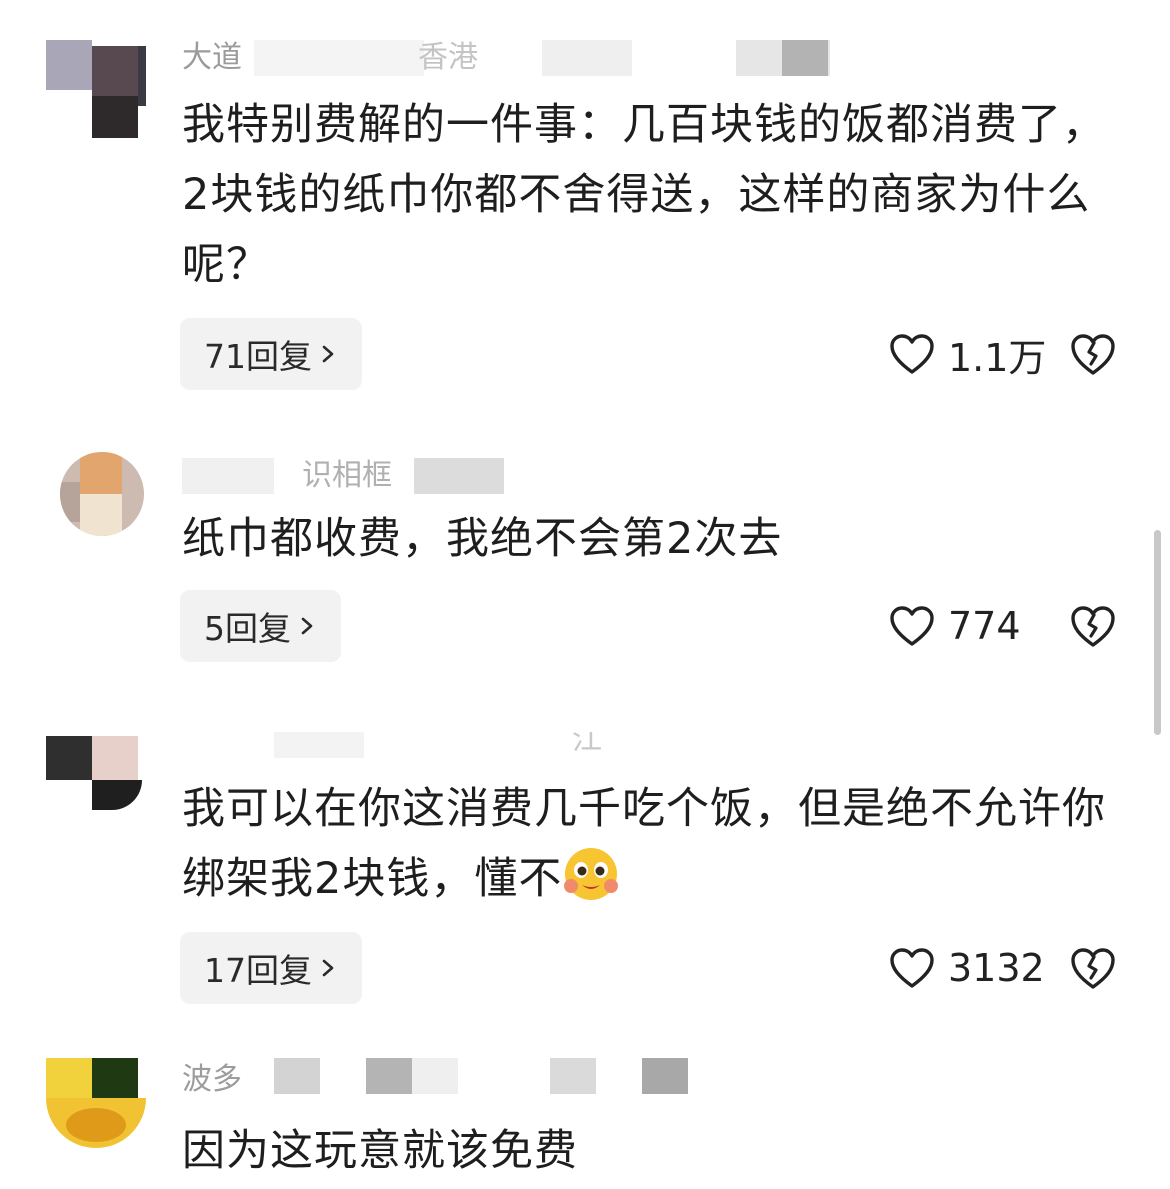 This screenshot has height=1189, width=1170. What do you see at coordinates (482, 539) in the screenshot?
I see `comment-text: 纸巾都收费，我绝不会第2次去` at bounding box center [482, 539].